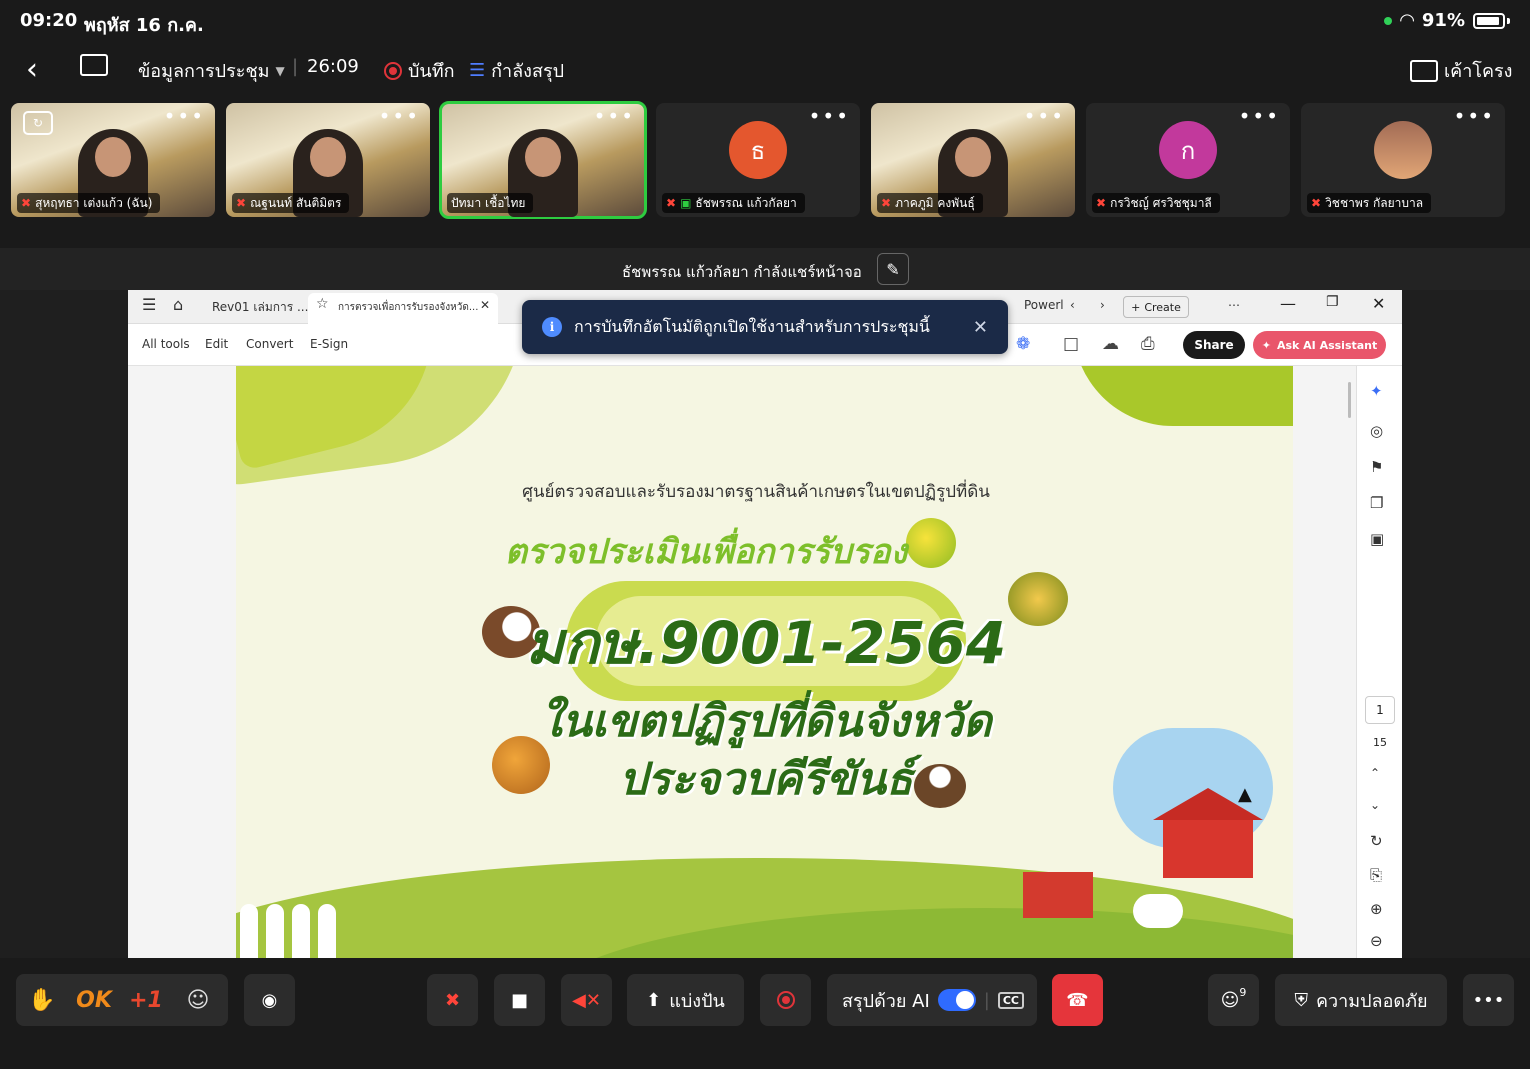 The width and height of the screenshot is (1530, 1069). Describe the element at coordinates (1380, 710) in the screenshot. I see `page-number-input: 1` at that location.